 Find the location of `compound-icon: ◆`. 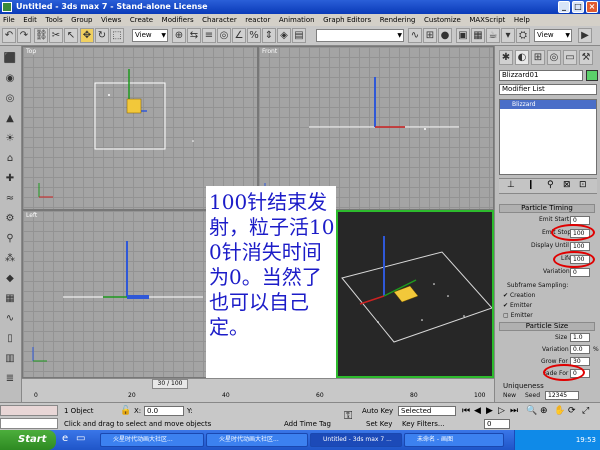

compound-icon: ◆ is located at coordinates (10, 279).